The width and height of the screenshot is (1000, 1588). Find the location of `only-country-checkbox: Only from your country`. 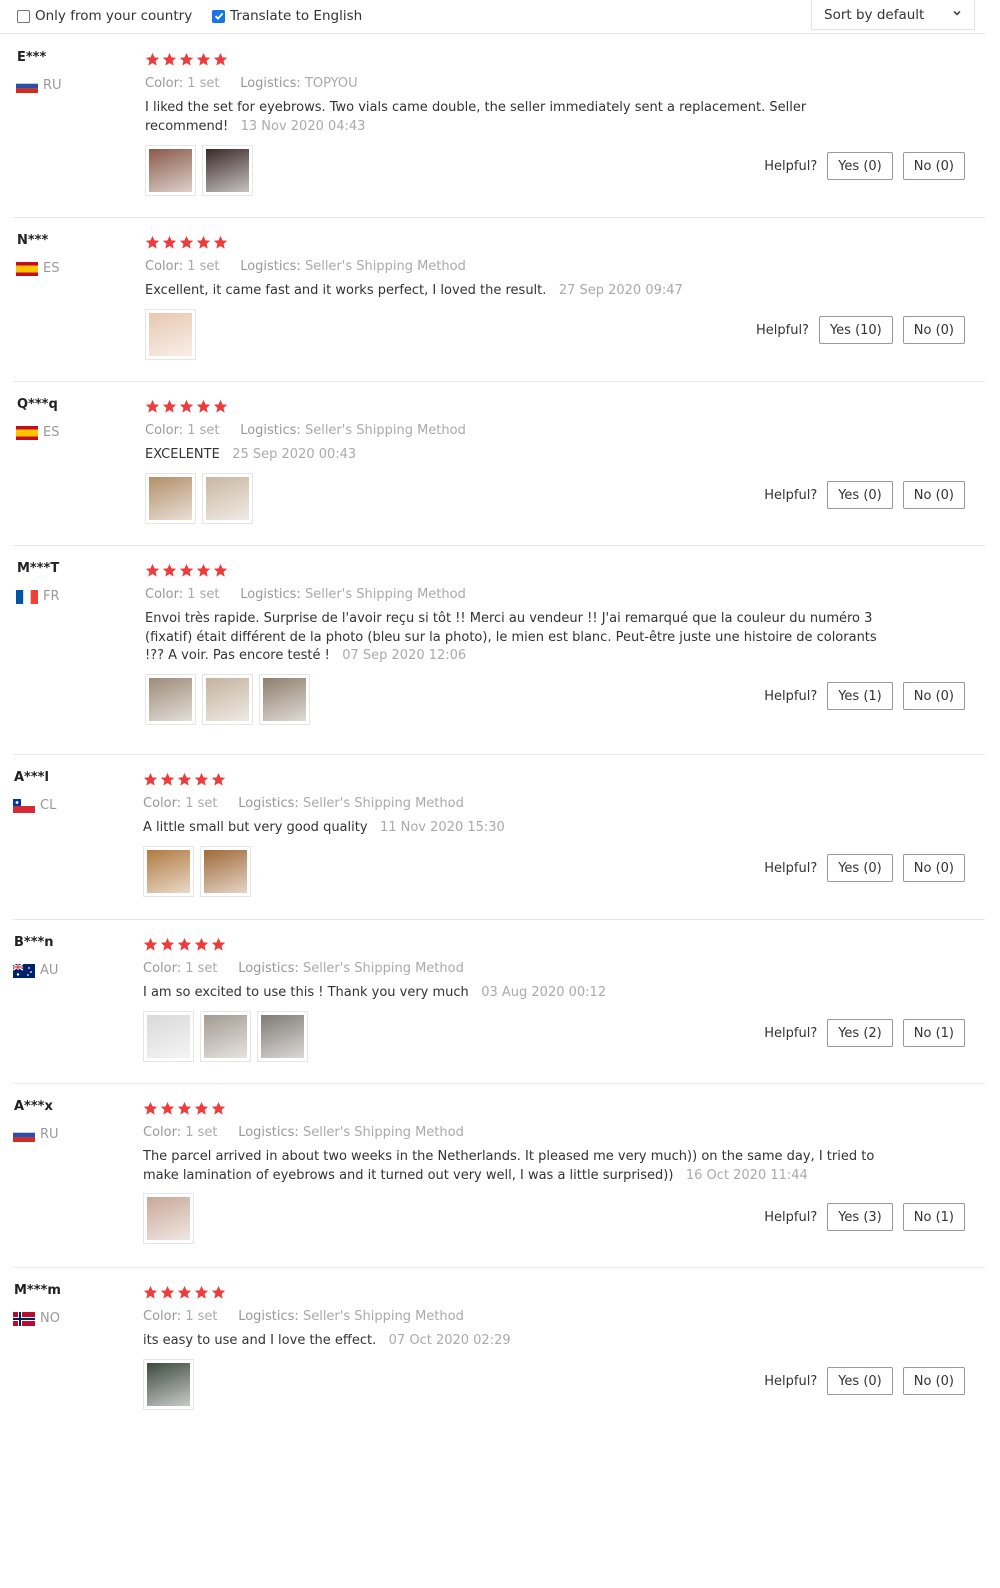

only-country-checkbox: Only from your country is located at coordinates (104, 16).